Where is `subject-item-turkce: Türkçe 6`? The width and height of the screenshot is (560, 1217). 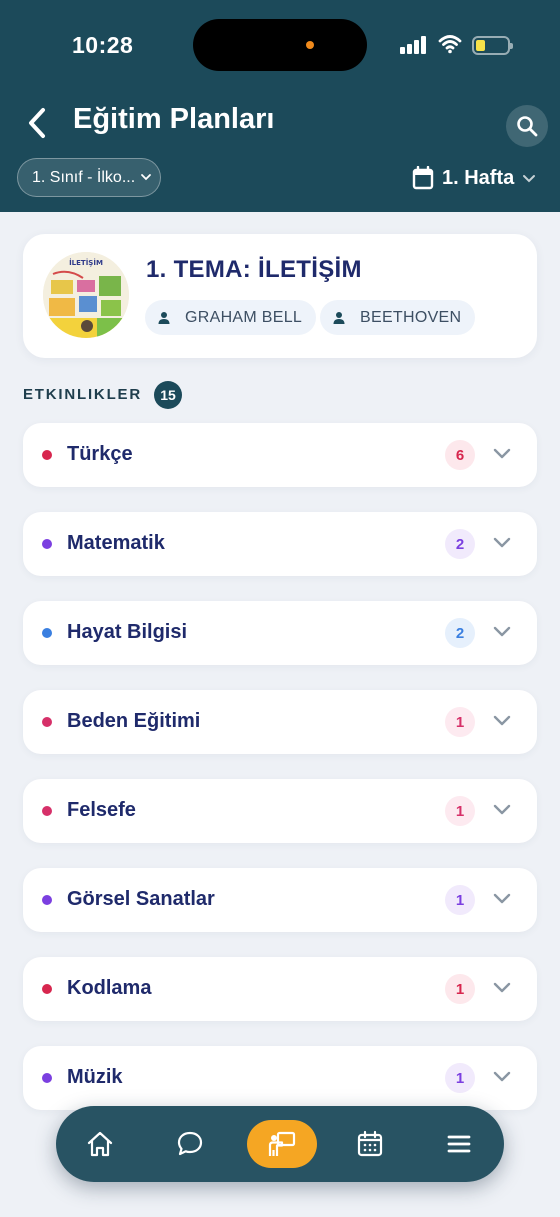 subject-item-turkce: Türkçe 6 is located at coordinates (280, 455).